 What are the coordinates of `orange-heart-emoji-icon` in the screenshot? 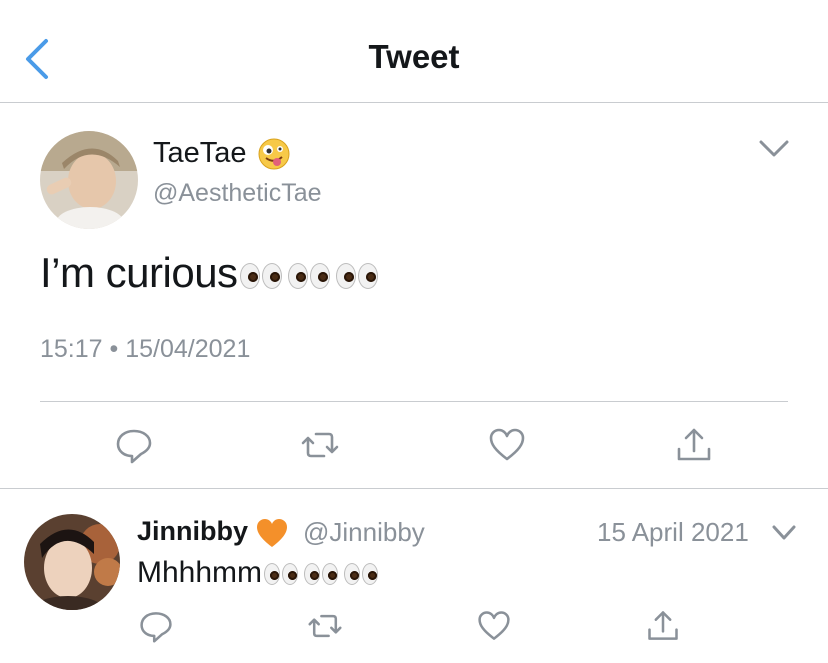 It's located at (271, 532).